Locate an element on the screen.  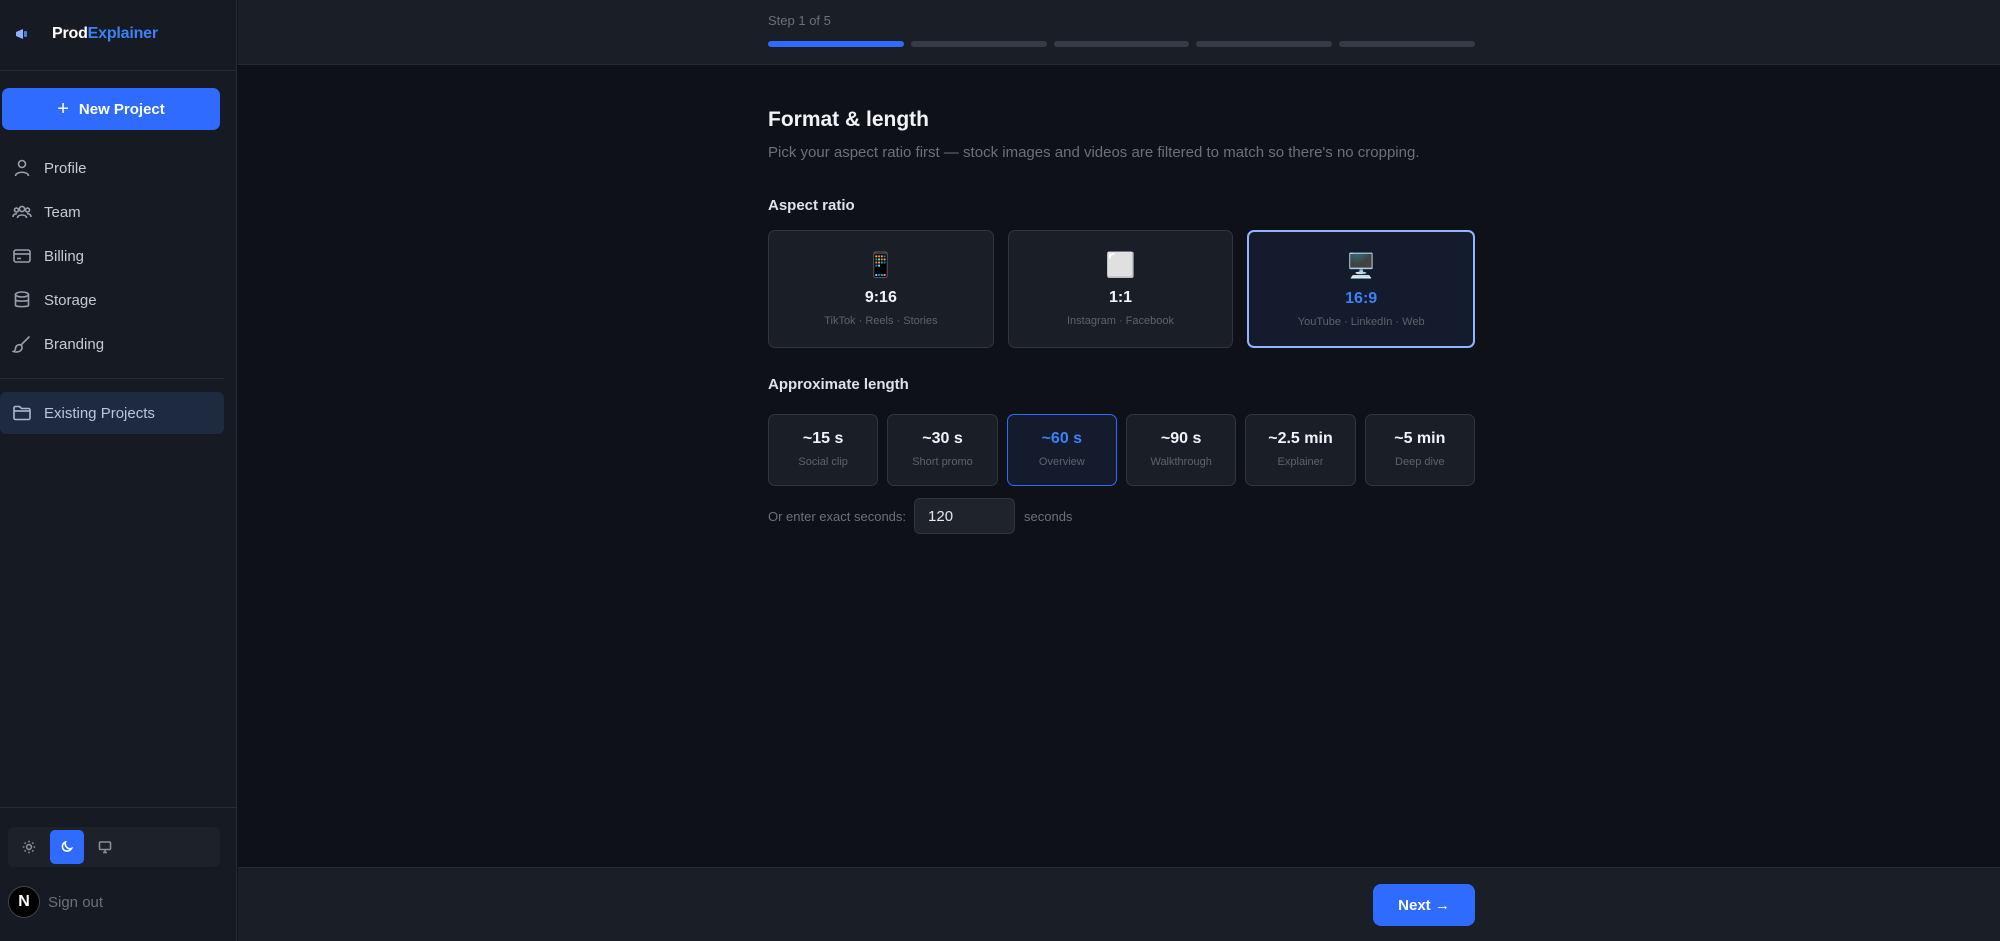
credit-card-icon is located at coordinates (22, 256).